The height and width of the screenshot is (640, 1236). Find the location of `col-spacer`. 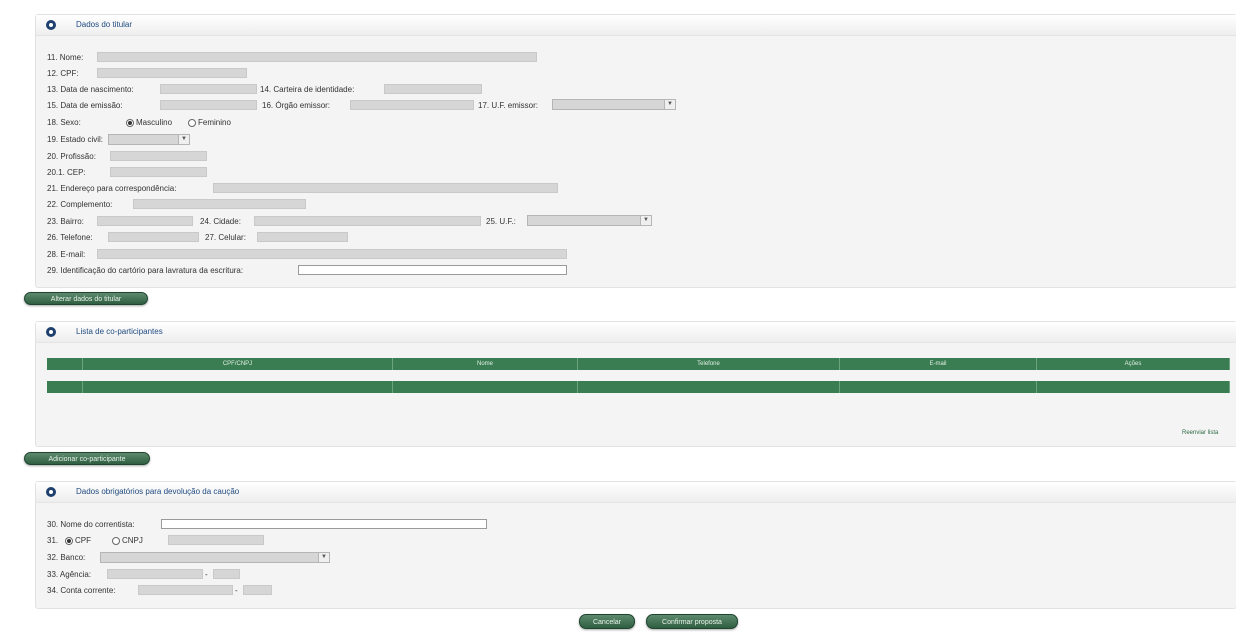

col-spacer is located at coordinates (65, 364).